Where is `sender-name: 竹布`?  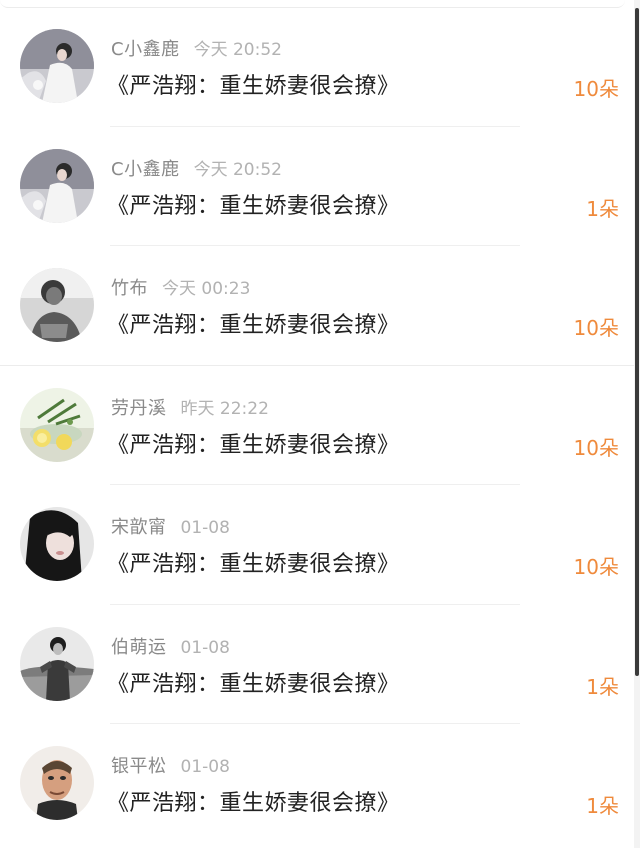 sender-name: 竹布 is located at coordinates (129, 288).